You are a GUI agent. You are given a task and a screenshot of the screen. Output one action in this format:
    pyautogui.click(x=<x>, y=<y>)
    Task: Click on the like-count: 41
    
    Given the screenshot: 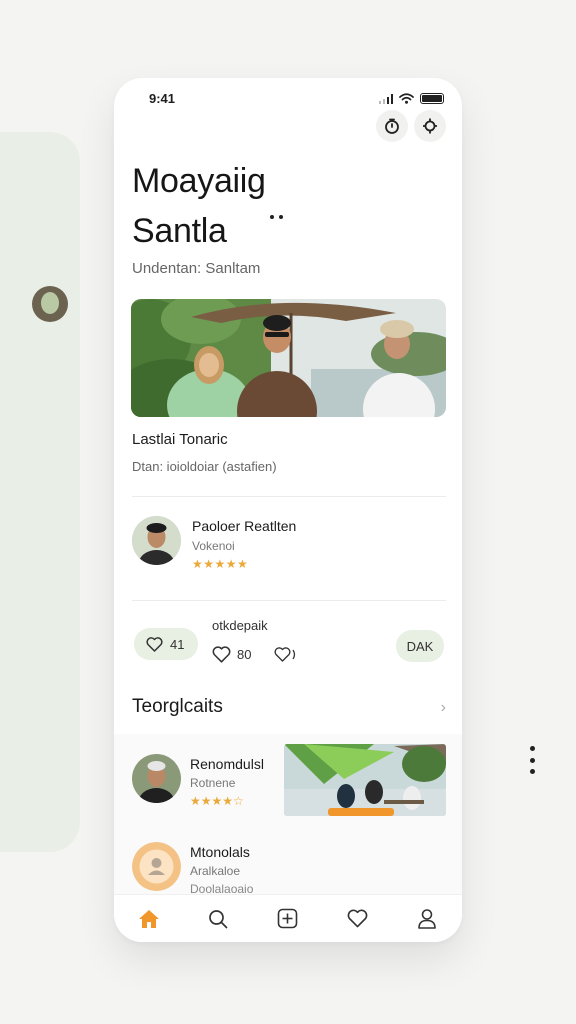 What is the action you would take?
    pyautogui.click(x=177, y=644)
    